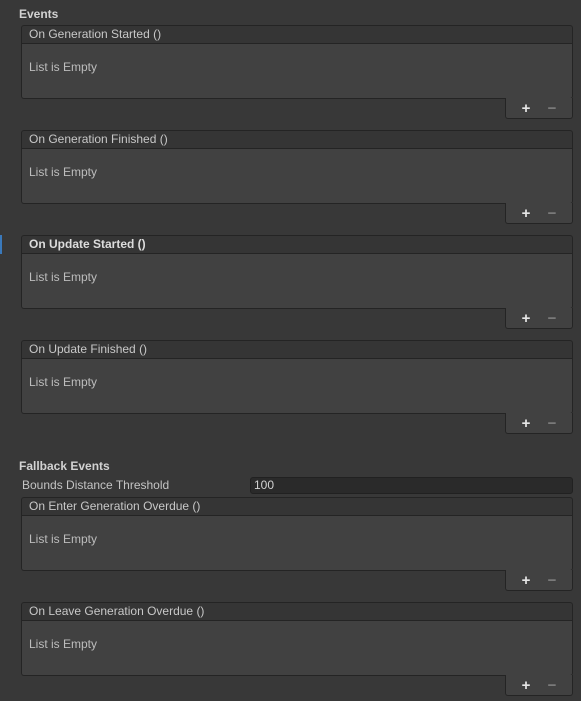  What do you see at coordinates (39, 14) in the screenshot?
I see `events-section-title: Events` at bounding box center [39, 14].